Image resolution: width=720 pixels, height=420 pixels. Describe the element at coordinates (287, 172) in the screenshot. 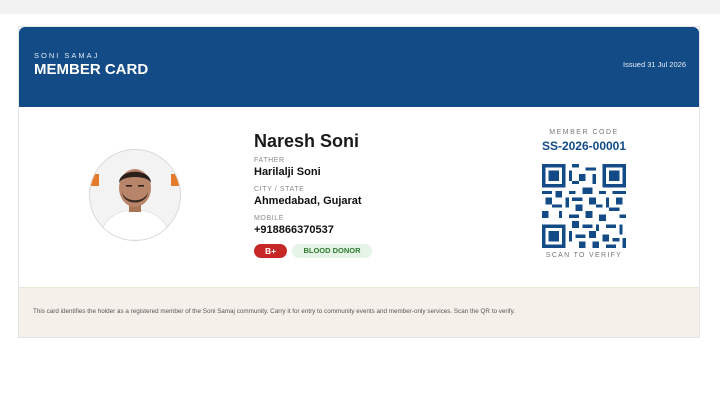

I see `father-value: Harilalji Soni` at that location.